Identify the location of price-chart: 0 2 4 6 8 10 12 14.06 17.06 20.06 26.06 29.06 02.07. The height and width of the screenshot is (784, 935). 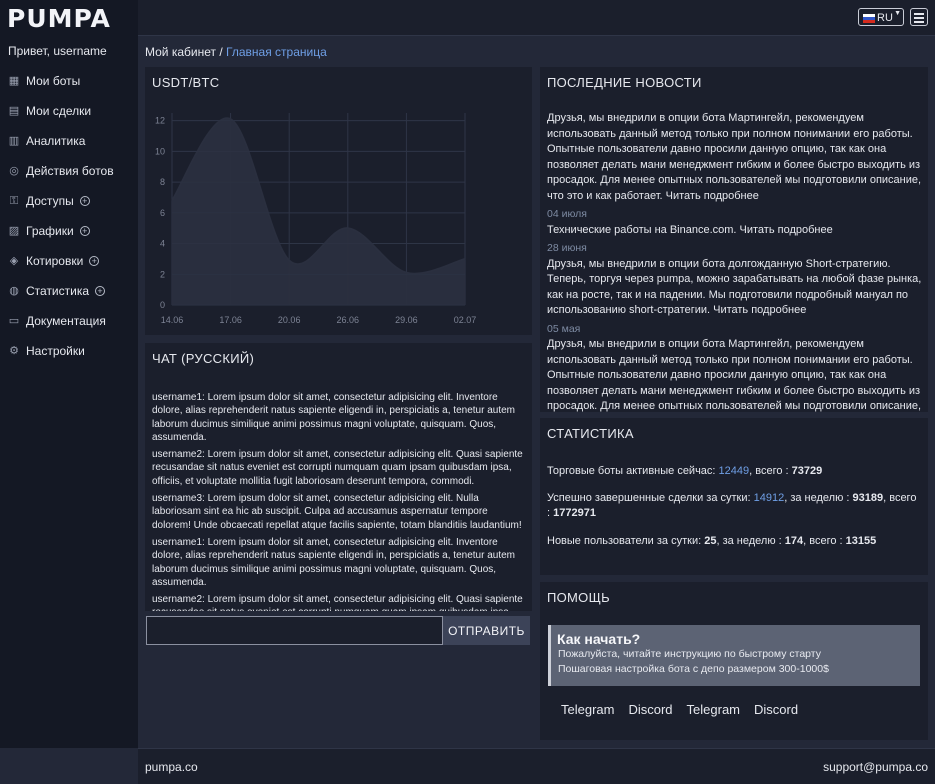
(316, 219).